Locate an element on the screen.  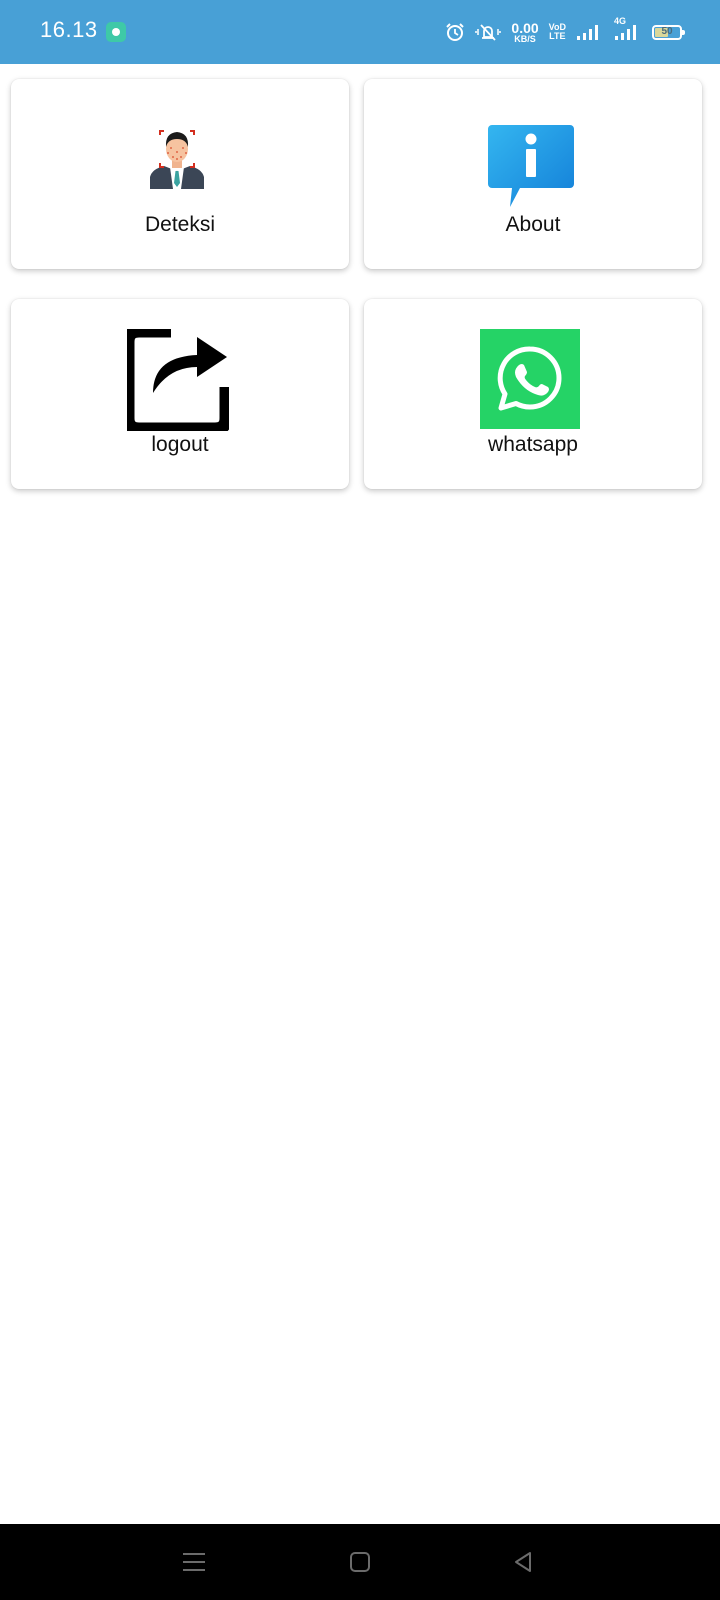
app-notification-icon is located at coordinates (116, 32).